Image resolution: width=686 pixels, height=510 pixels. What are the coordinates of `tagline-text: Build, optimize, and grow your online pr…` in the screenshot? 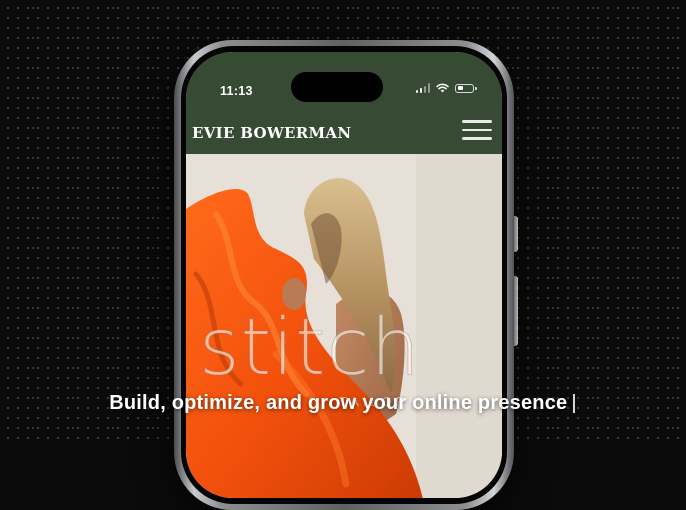 It's located at (338, 403).